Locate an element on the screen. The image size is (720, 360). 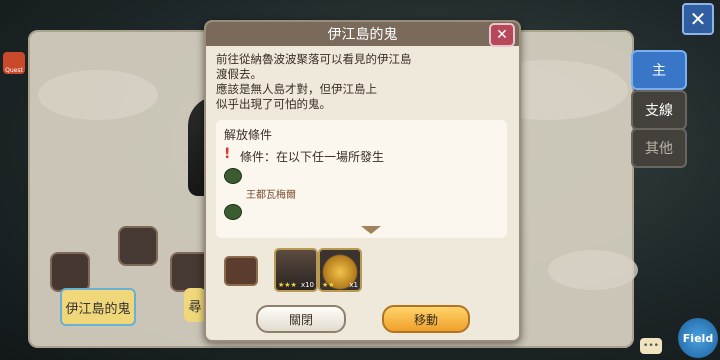
tab-main: 主 is located at coordinates (659, 70).